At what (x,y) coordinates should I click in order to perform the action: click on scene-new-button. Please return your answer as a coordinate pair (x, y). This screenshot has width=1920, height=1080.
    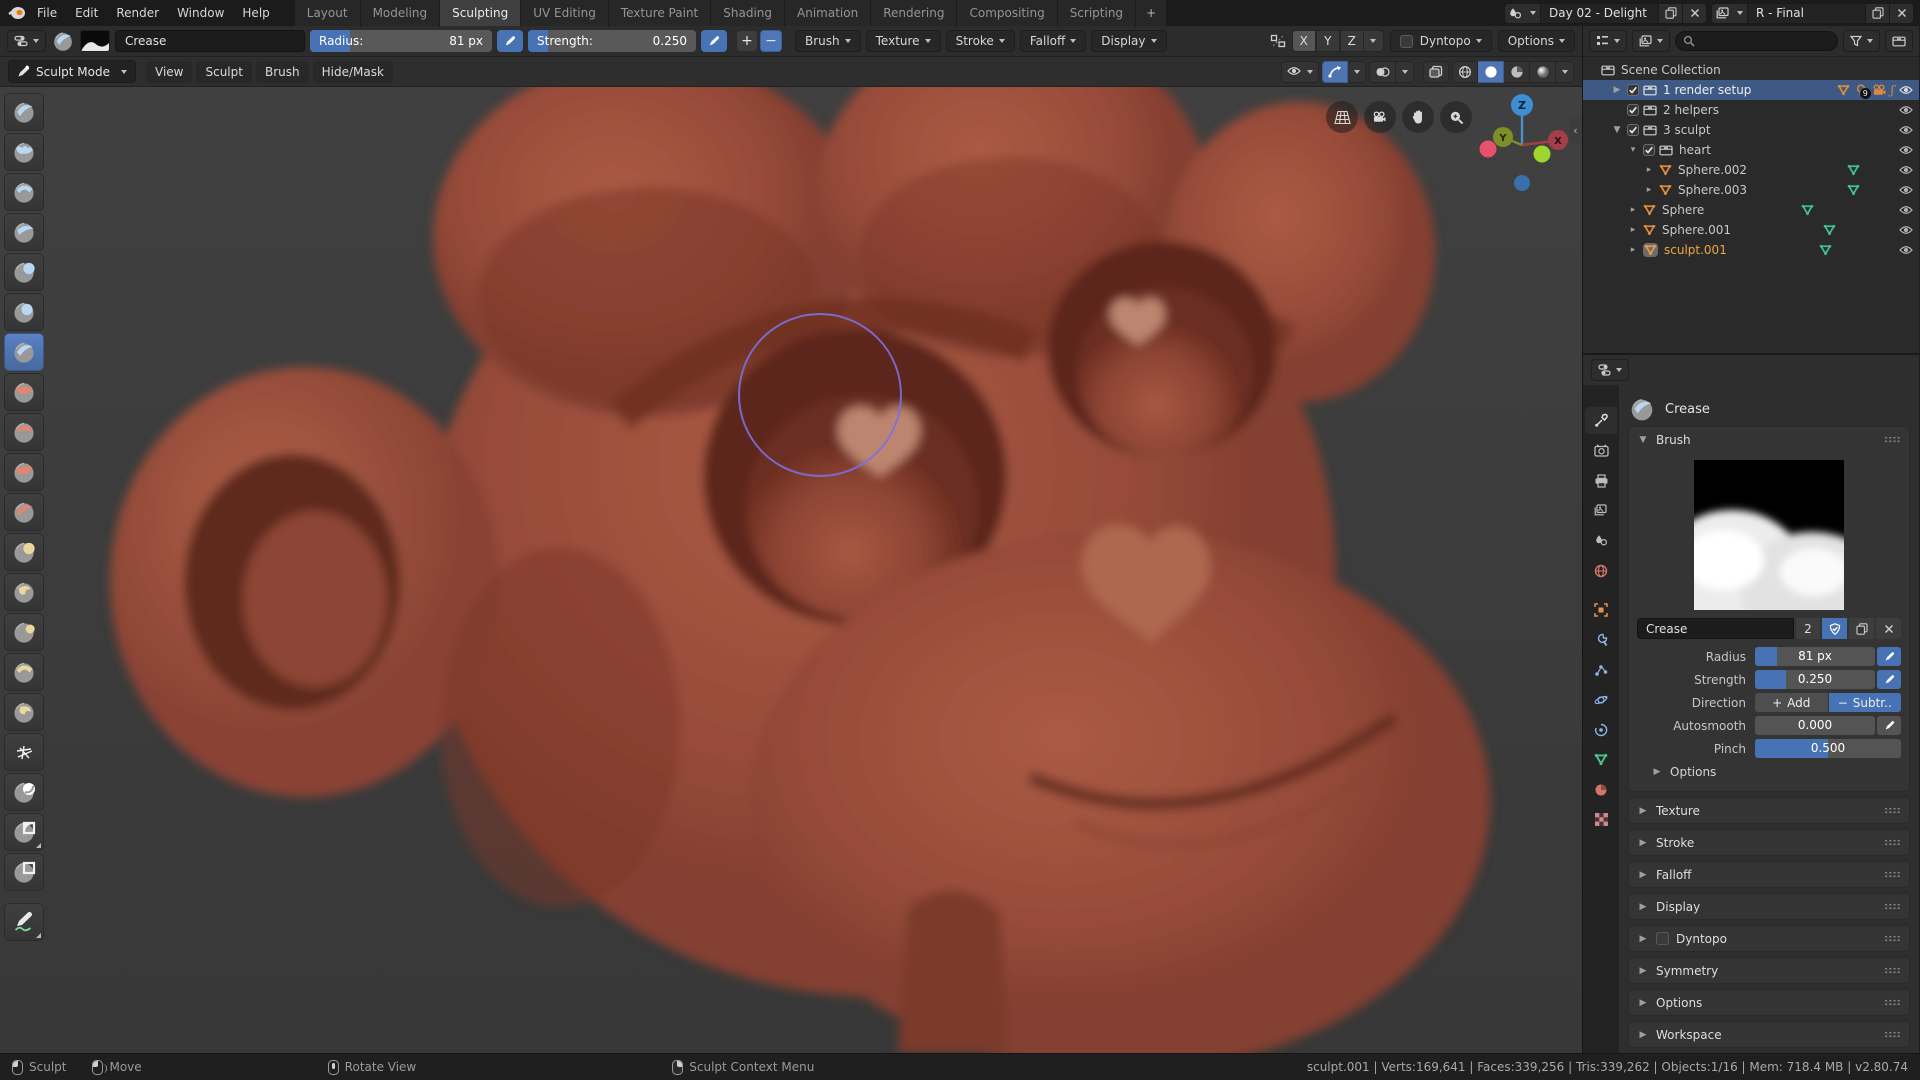
    Looking at the image, I should click on (1671, 13).